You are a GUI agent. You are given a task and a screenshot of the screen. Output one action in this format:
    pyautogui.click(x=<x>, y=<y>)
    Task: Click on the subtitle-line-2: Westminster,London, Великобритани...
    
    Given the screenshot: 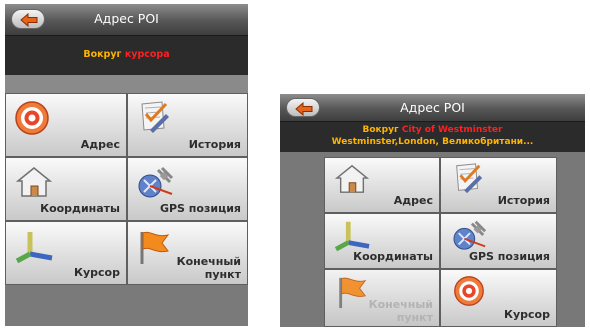 What is the action you would take?
    pyautogui.click(x=432, y=142)
    